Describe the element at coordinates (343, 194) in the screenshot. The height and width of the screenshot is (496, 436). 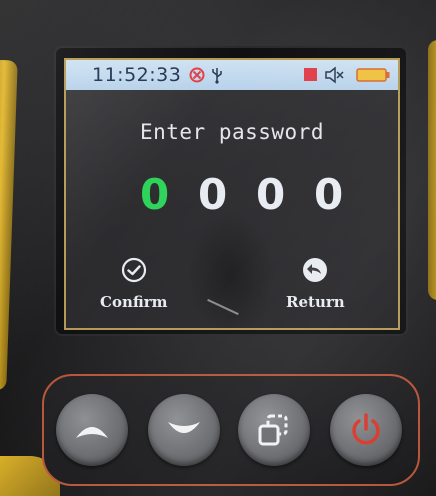
I see `password-digit-4: 0` at that location.